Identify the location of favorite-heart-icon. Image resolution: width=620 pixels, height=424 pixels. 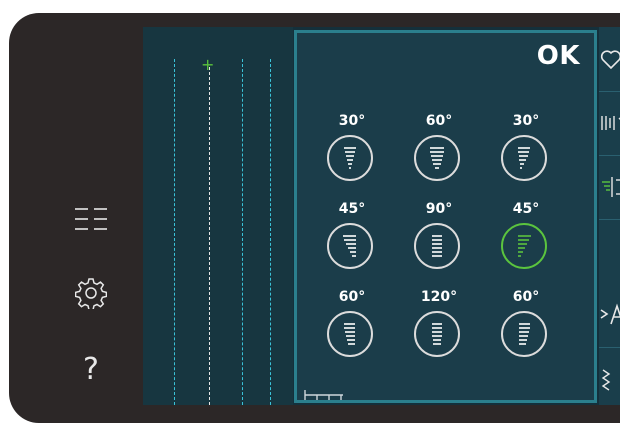
(609, 59).